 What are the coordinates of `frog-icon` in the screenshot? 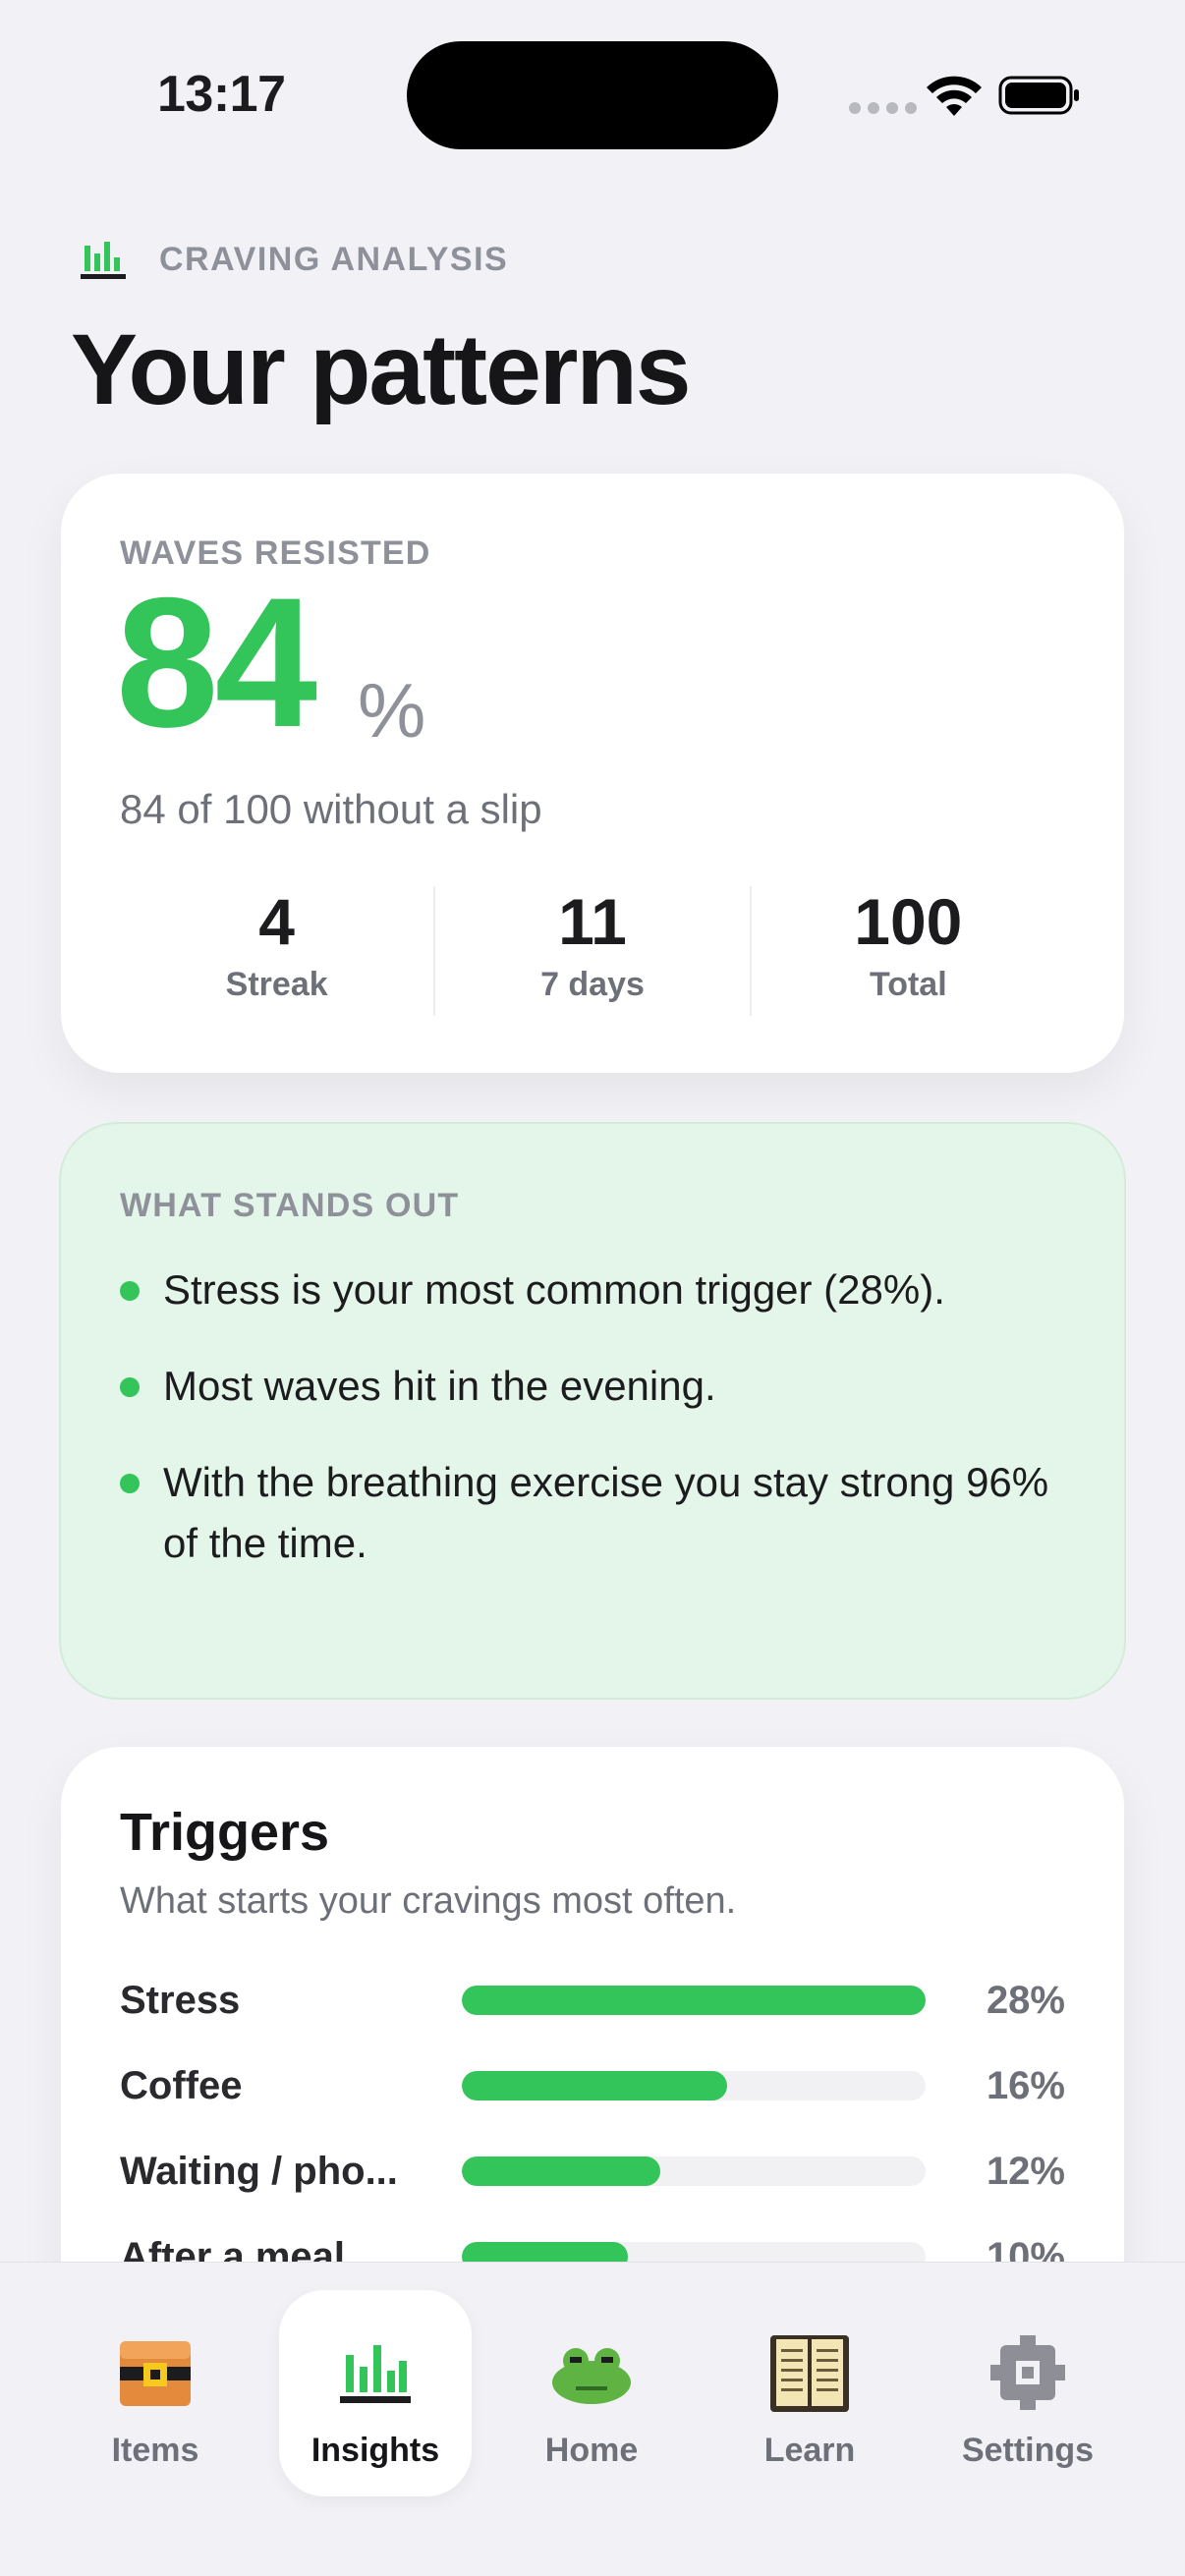 It's located at (592, 2376).